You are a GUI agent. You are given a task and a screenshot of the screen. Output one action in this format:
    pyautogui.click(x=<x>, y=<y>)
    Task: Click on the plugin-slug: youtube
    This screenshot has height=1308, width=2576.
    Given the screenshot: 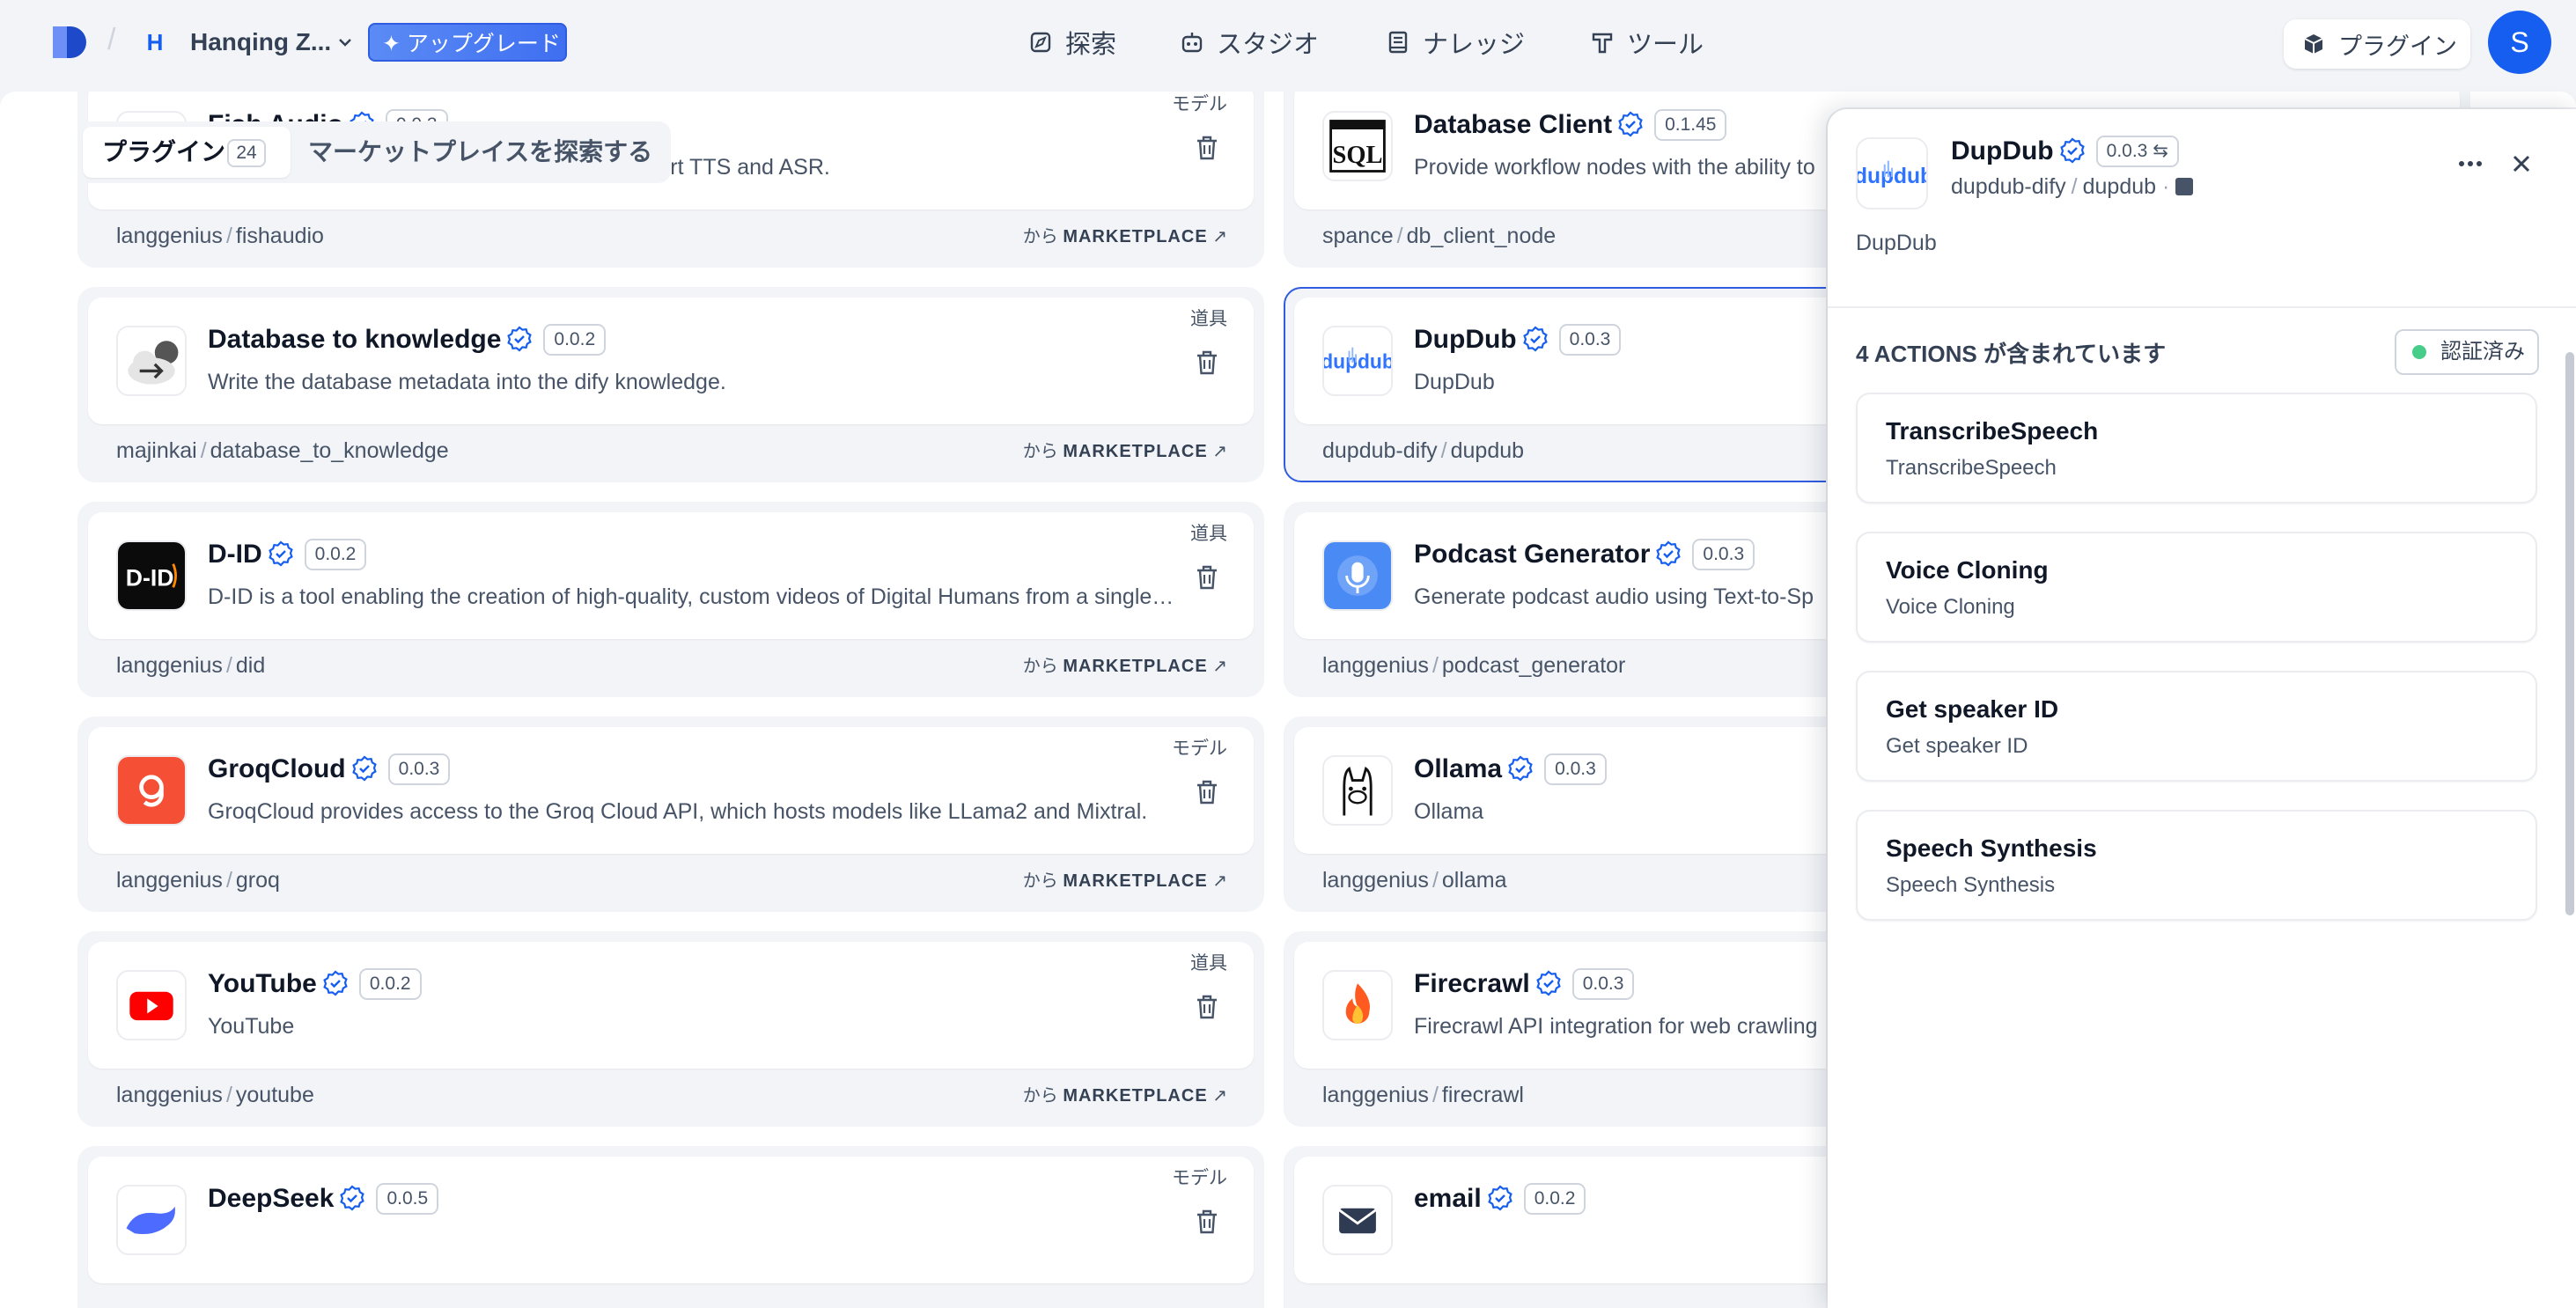 What is the action you would take?
    pyautogui.click(x=275, y=1095)
    